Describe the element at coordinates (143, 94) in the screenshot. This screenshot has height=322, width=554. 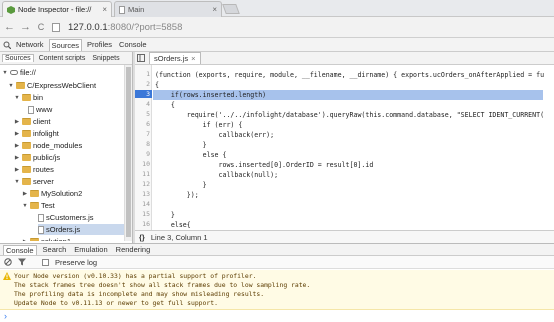
I see `line-number-current: 3` at that location.